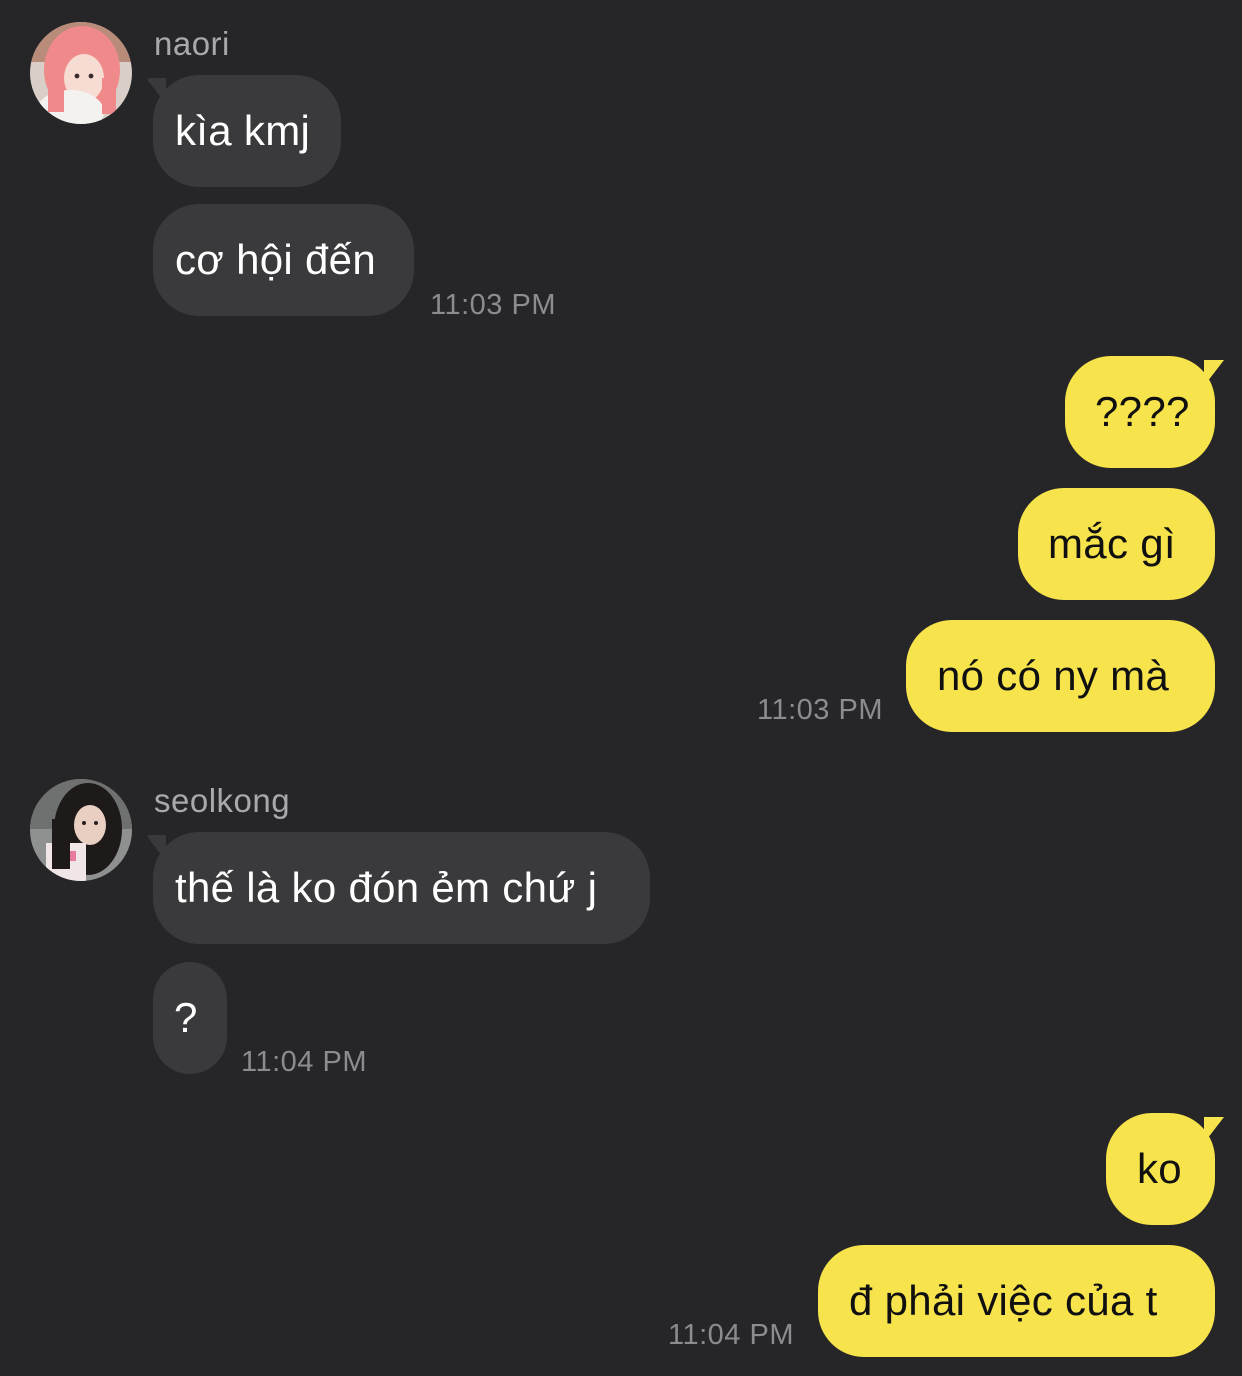 The height and width of the screenshot is (1376, 1242). Describe the element at coordinates (247, 131) in the screenshot. I see `incoming-message-bubble: kìa kmj` at that location.